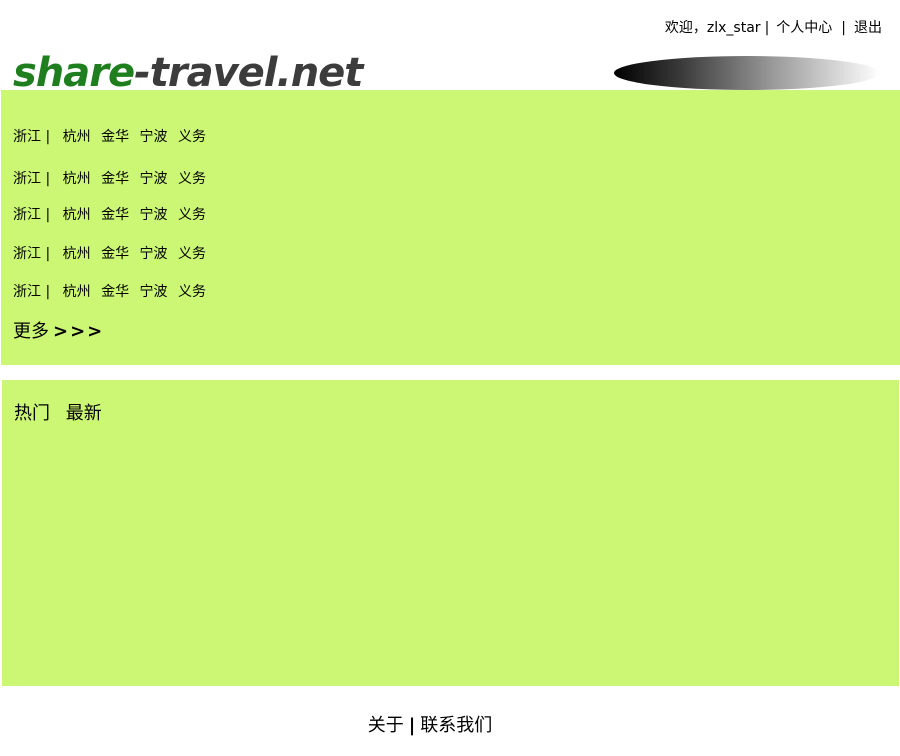 The width and height of the screenshot is (900, 756). What do you see at coordinates (868, 28) in the screenshot?
I see `logout-link: 退出` at bounding box center [868, 28].